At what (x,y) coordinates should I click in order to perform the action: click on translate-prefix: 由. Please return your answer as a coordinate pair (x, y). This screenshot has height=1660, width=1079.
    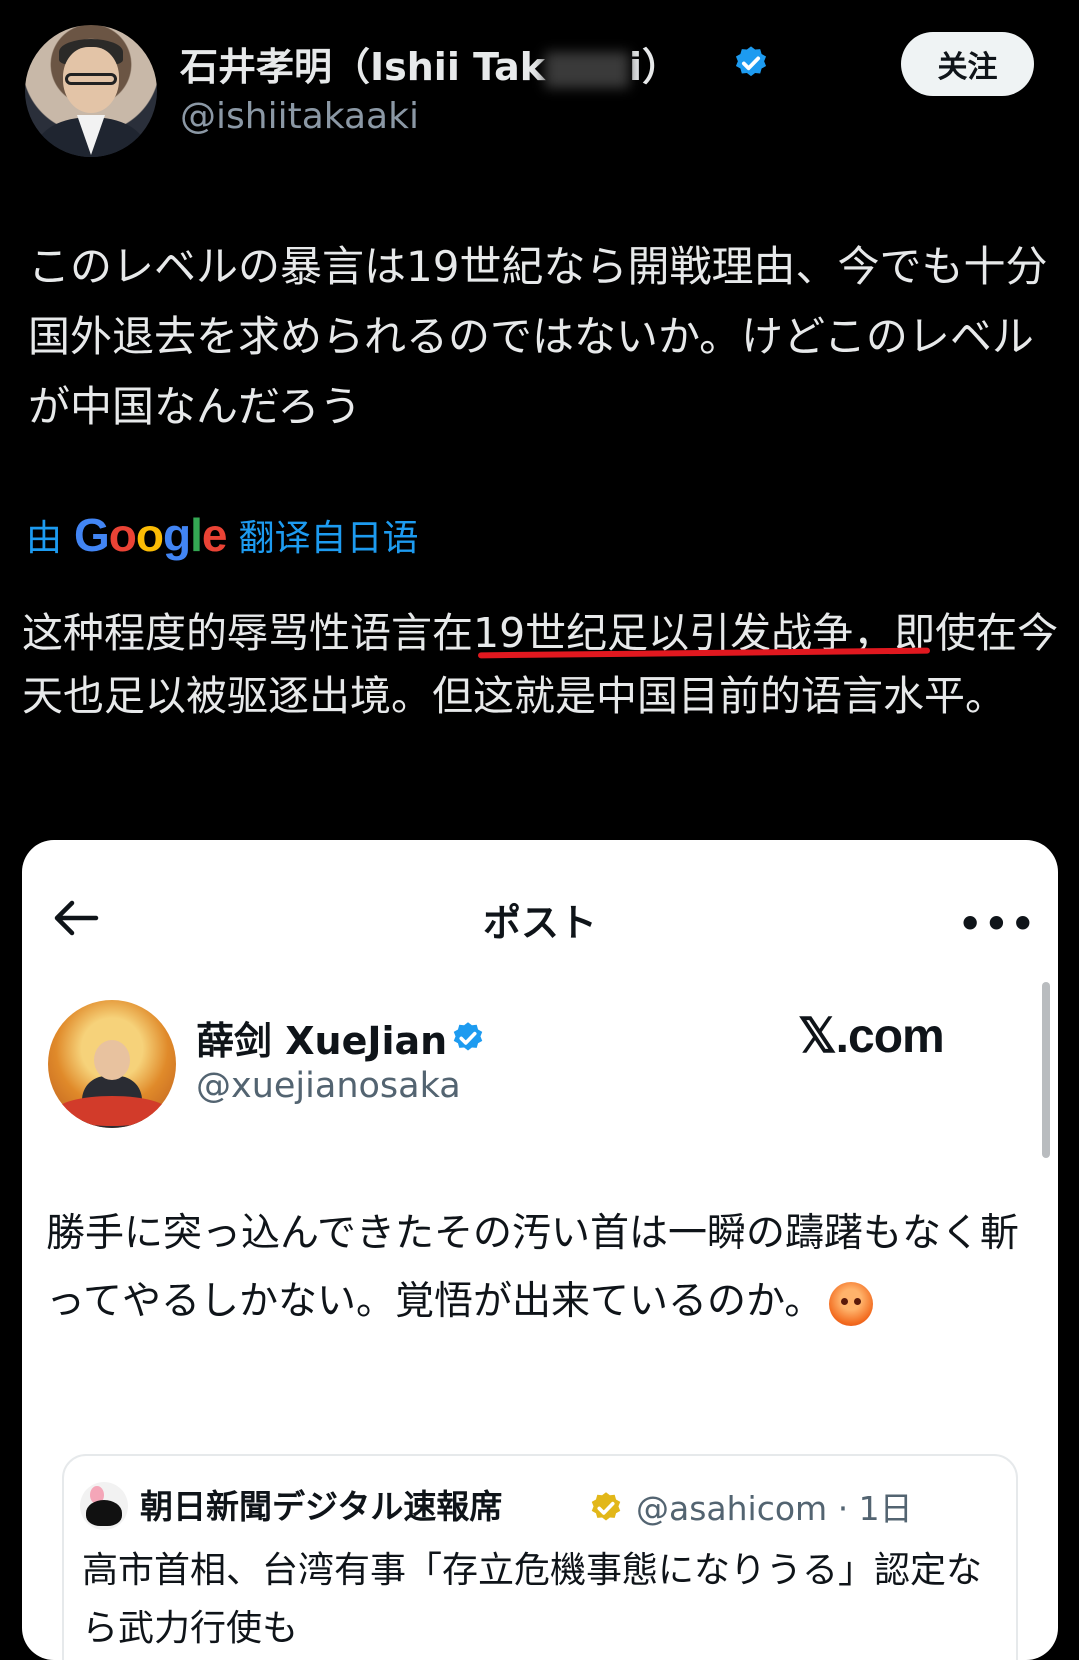
    Looking at the image, I should click on (44, 538).